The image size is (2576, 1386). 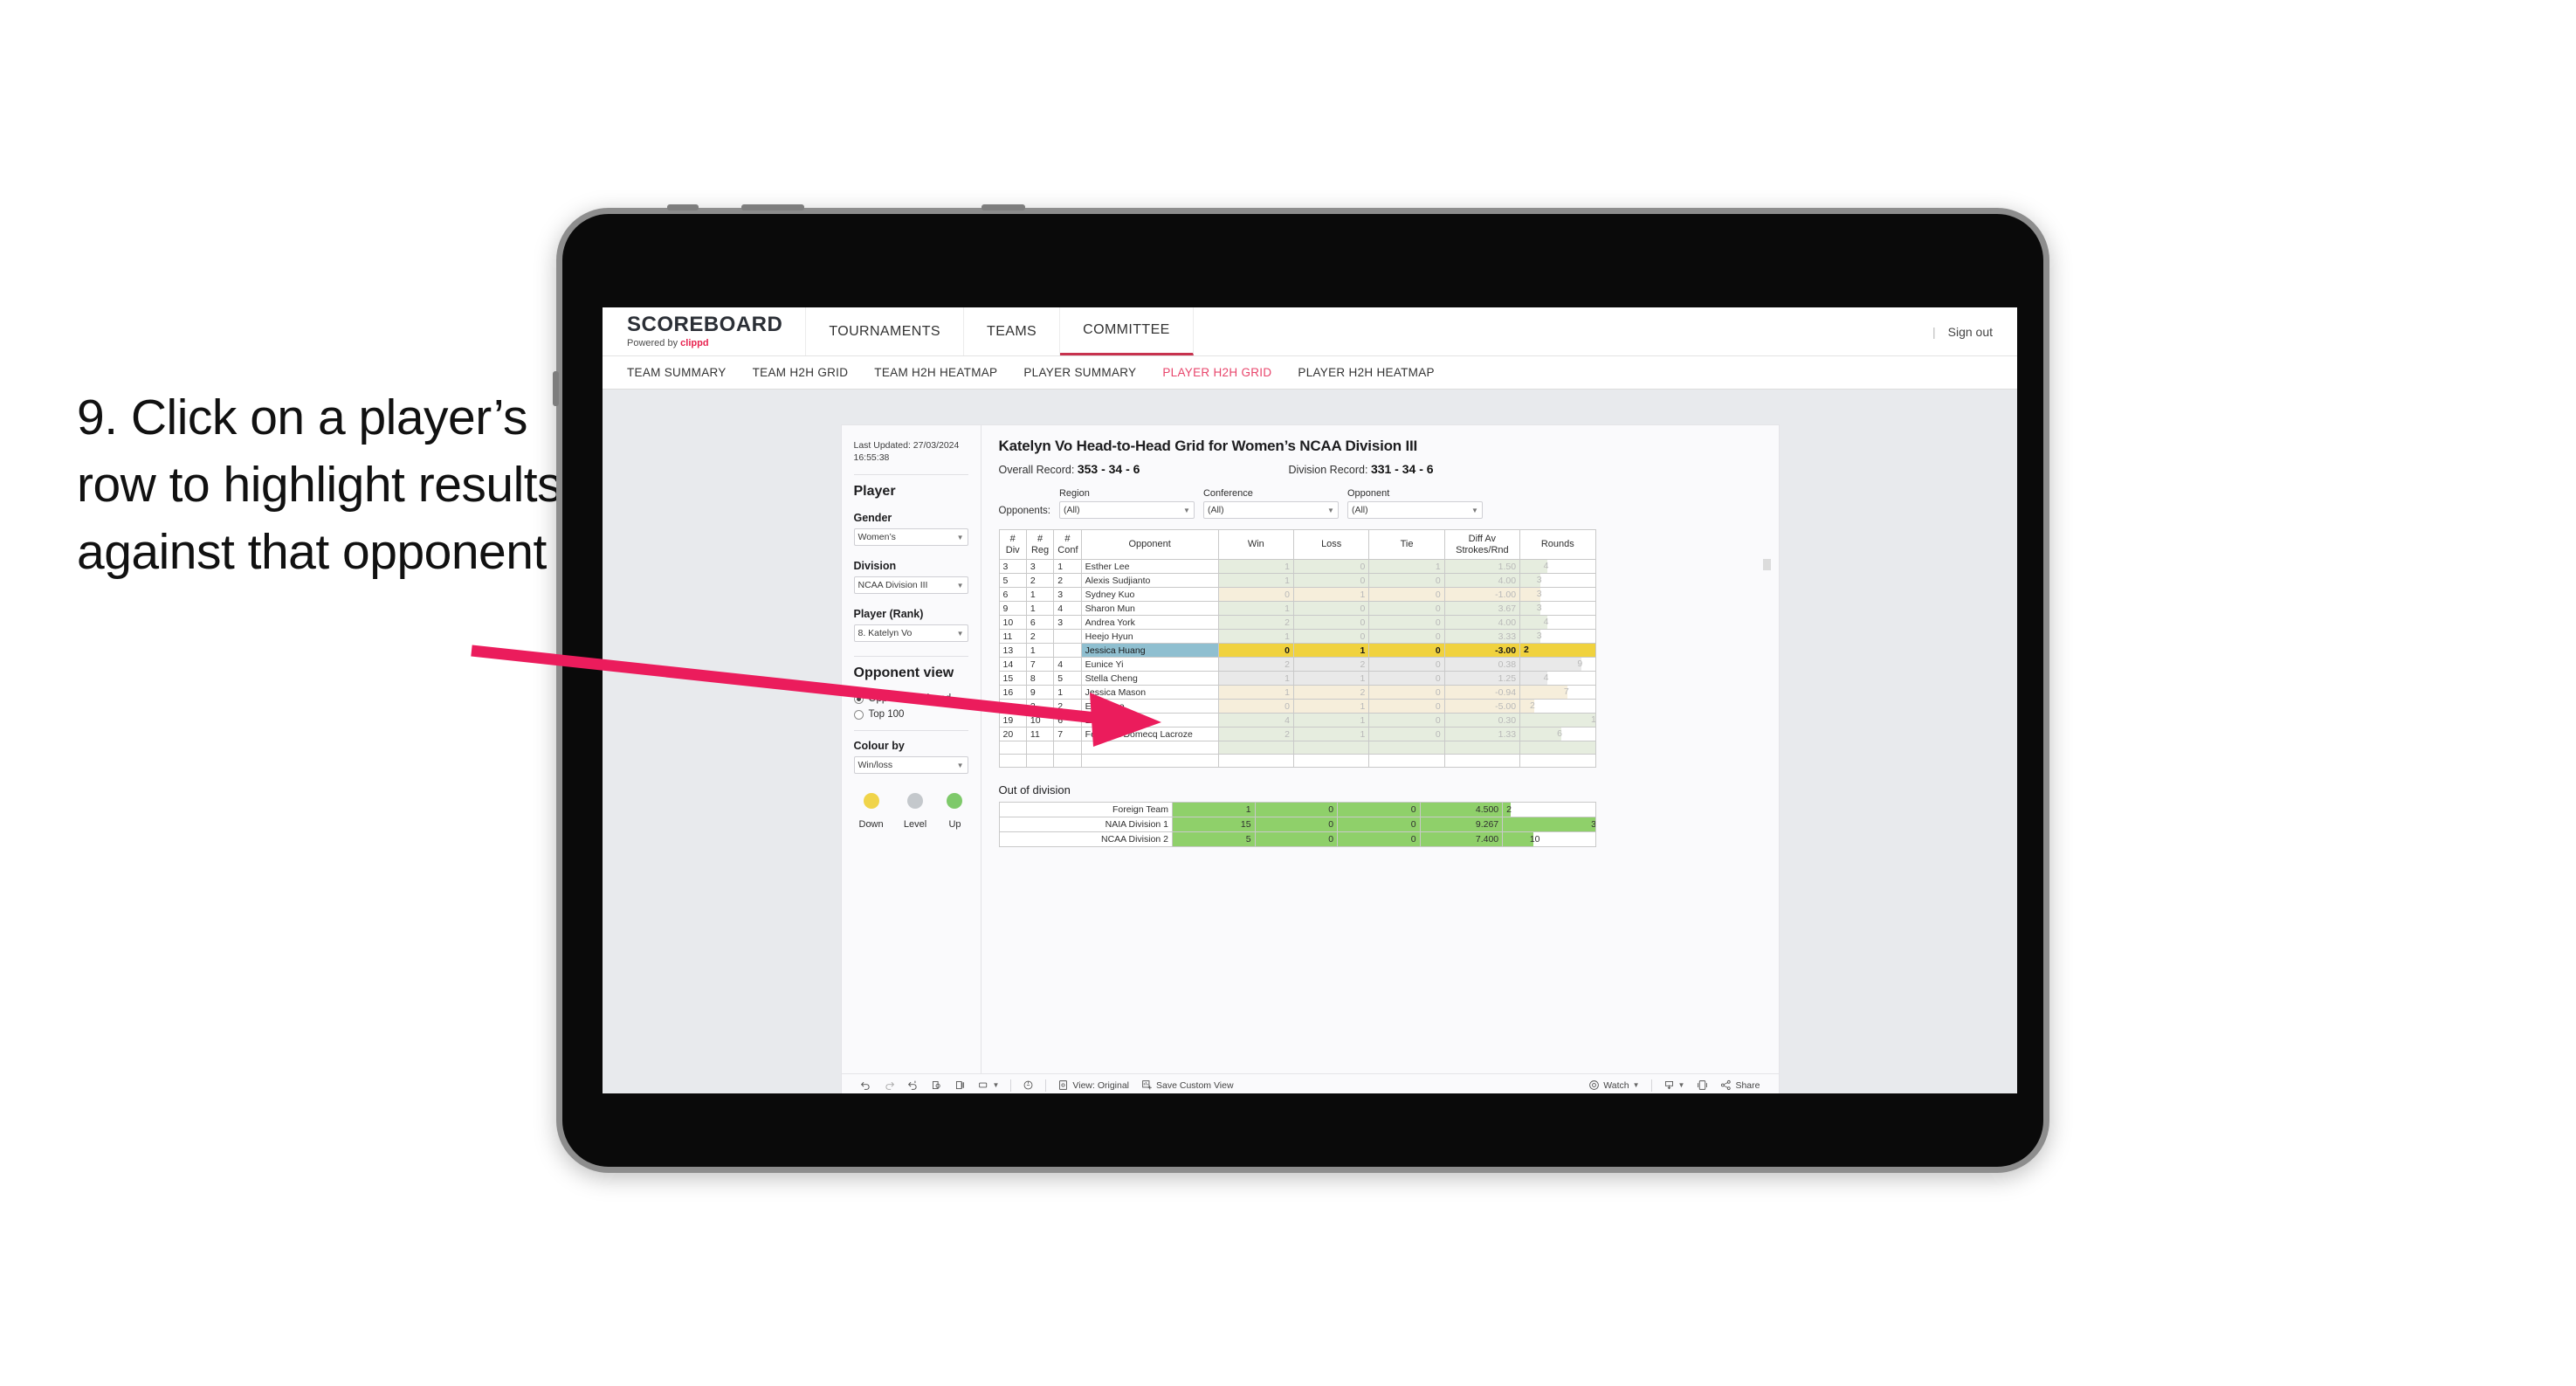 What do you see at coordinates (1079, 372) in the screenshot?
I see `tab-player-summary: PLAYER SUMMARY` at bounding box center [1079, 372].